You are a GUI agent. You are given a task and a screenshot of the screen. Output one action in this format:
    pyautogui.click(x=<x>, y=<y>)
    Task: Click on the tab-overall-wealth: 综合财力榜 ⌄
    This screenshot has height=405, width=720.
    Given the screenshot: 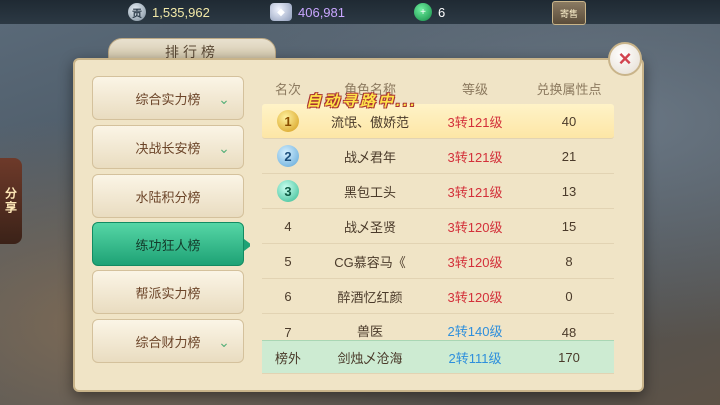 What is the action you would take?
    pyautogui.click(x=168, y=341)
    